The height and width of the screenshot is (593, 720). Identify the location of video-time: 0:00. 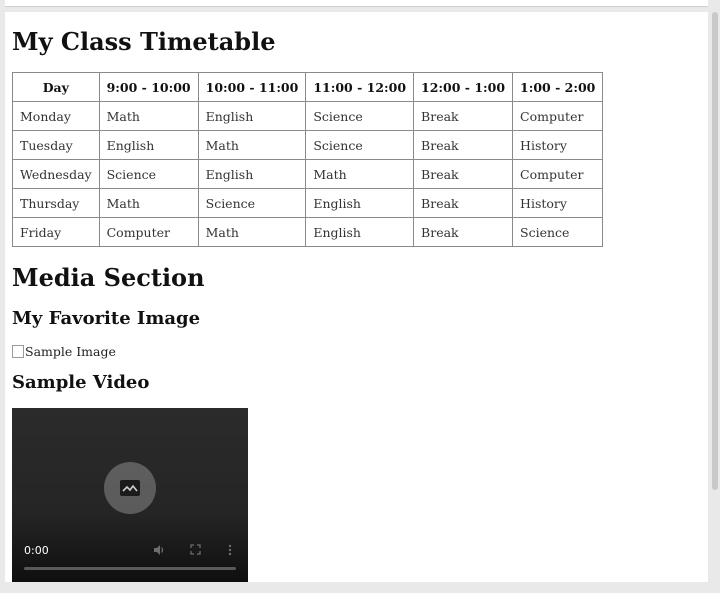
(36, 550).